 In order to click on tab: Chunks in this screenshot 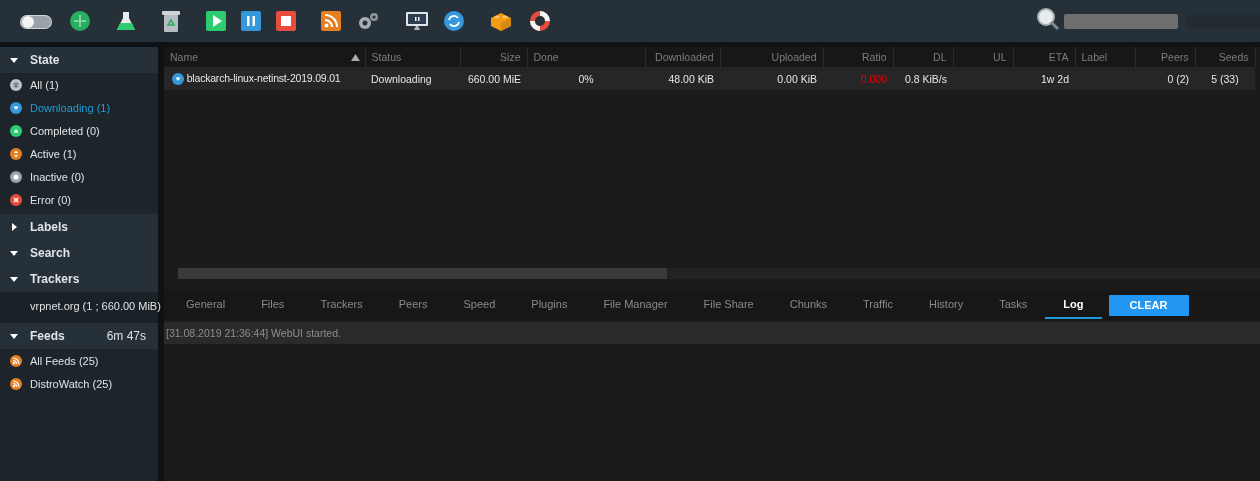, I will do `click(808, 305)`.